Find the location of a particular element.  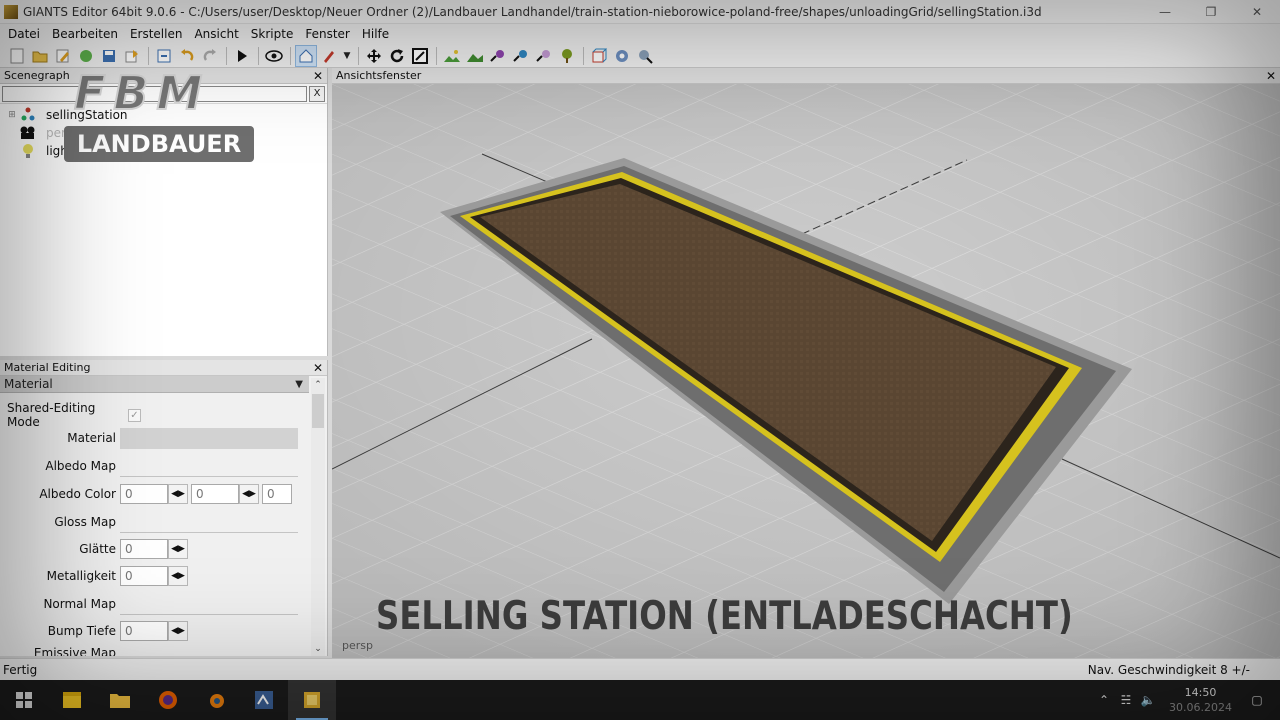

light-bulb-icon is located at coordinates (28, 151).